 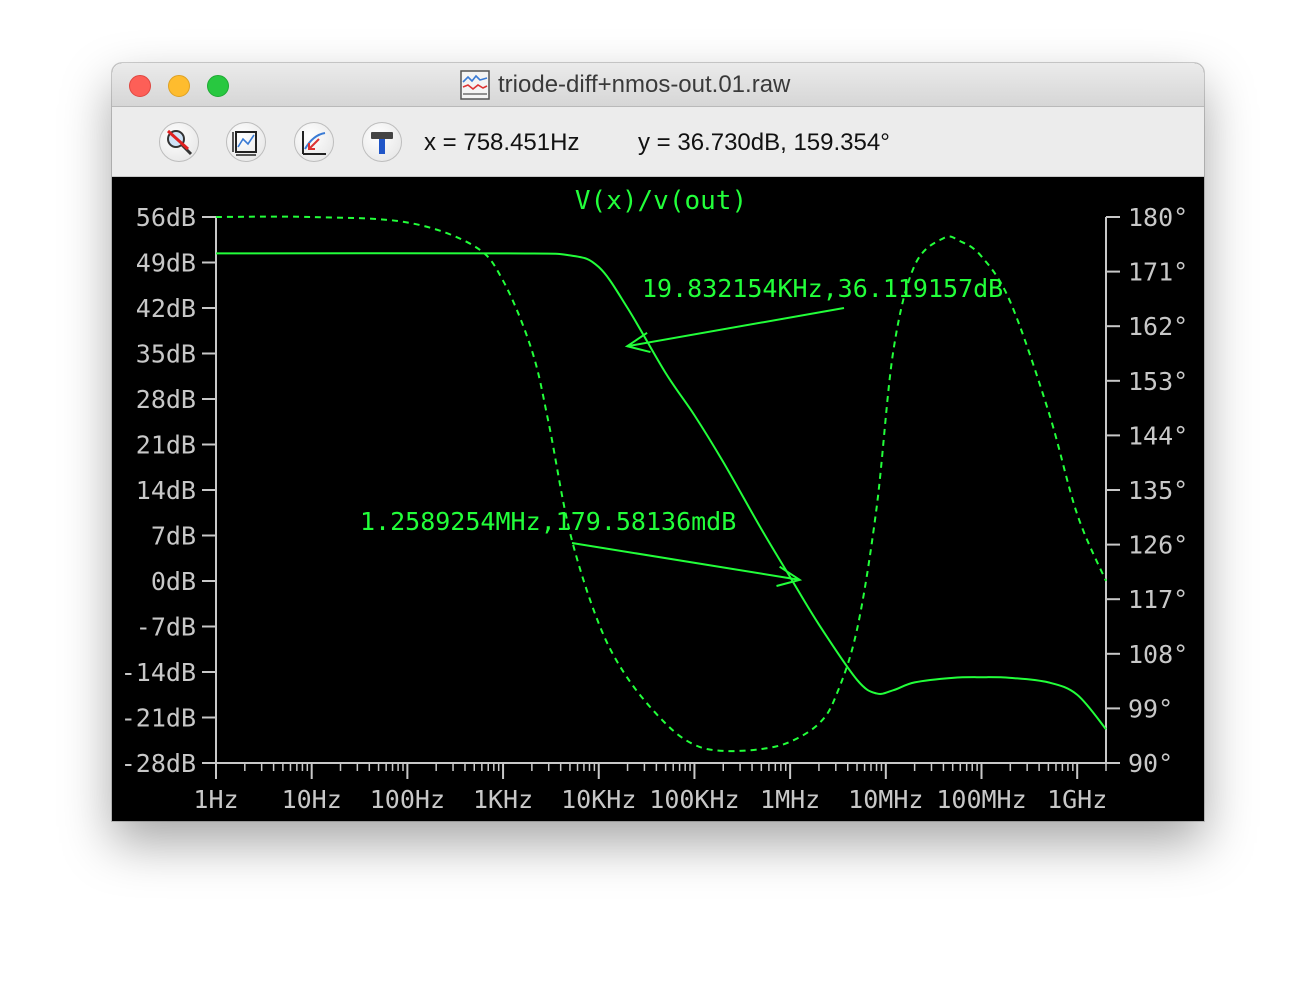 I want to click on y-left-tick-label: -14dB, so click(x=158, y=672).